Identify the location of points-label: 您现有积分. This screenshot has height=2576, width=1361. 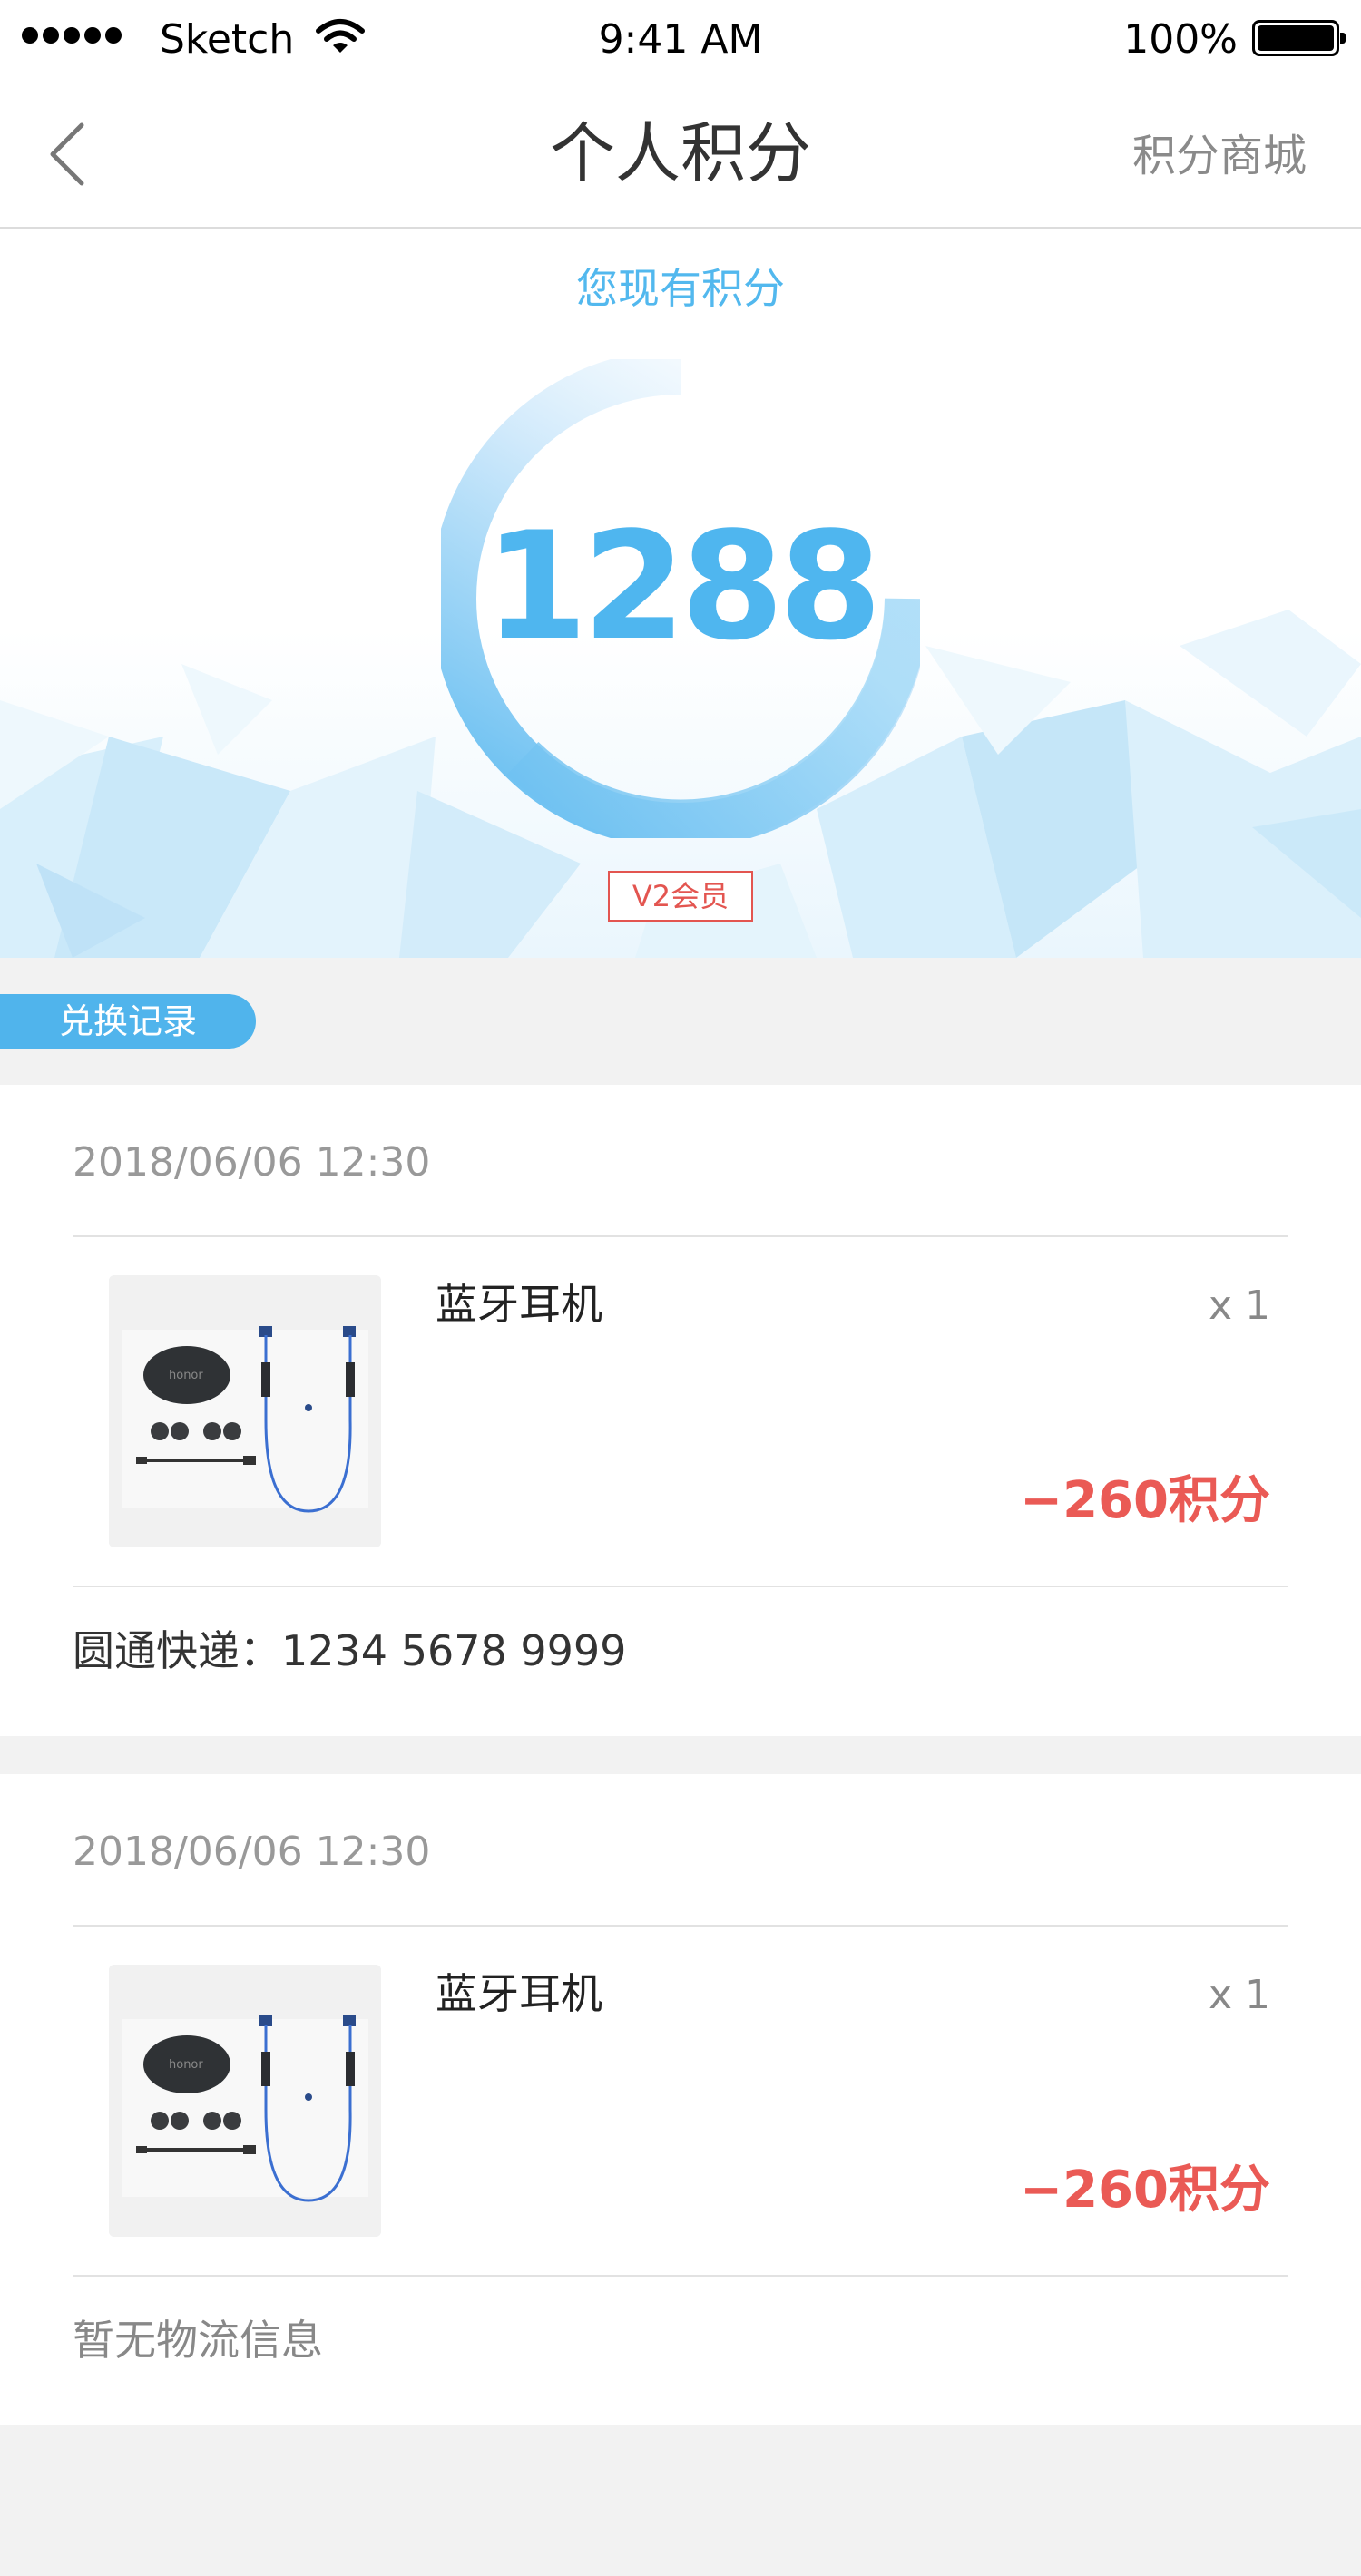
(680, 288).